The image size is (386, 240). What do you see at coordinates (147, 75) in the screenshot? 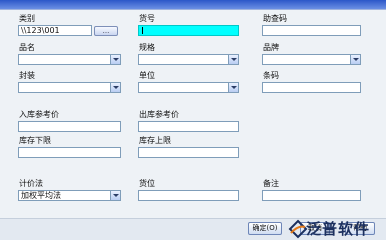
I see `unit-label: 单位` at bounding box center [147, 75].